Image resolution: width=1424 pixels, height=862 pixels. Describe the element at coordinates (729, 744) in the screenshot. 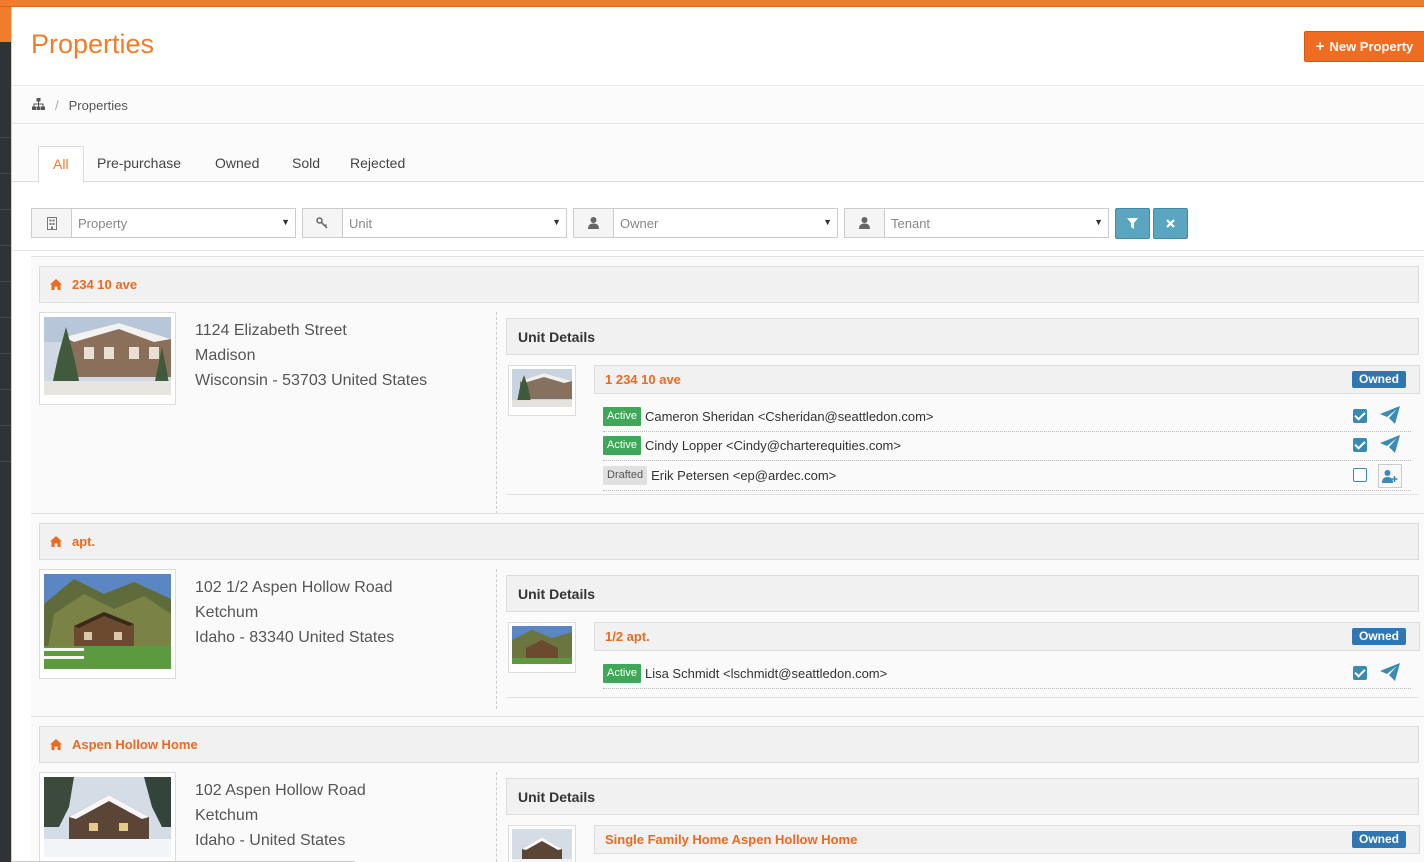

I see `property-header: Aspen Hollow Home` at that location.